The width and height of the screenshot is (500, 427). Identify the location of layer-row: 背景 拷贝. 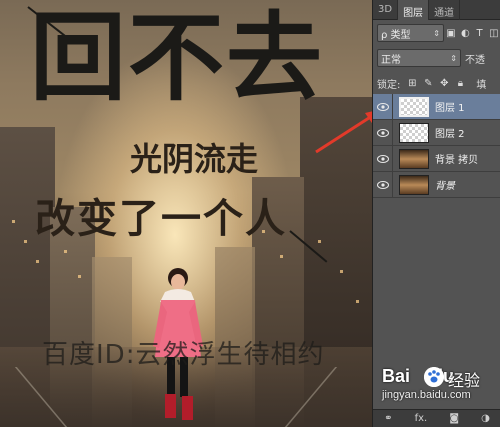
(436, 158).